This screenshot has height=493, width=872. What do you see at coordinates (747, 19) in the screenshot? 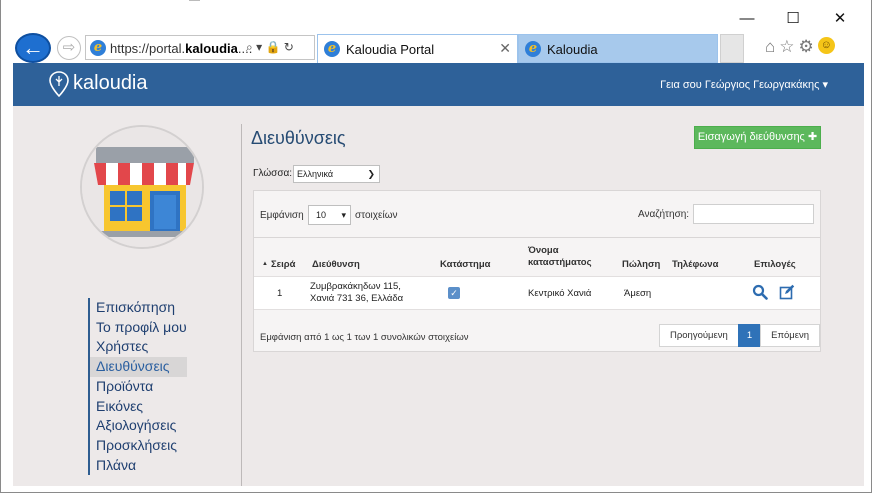
I see `minimize-button: —` at bounding box center [747, 19].